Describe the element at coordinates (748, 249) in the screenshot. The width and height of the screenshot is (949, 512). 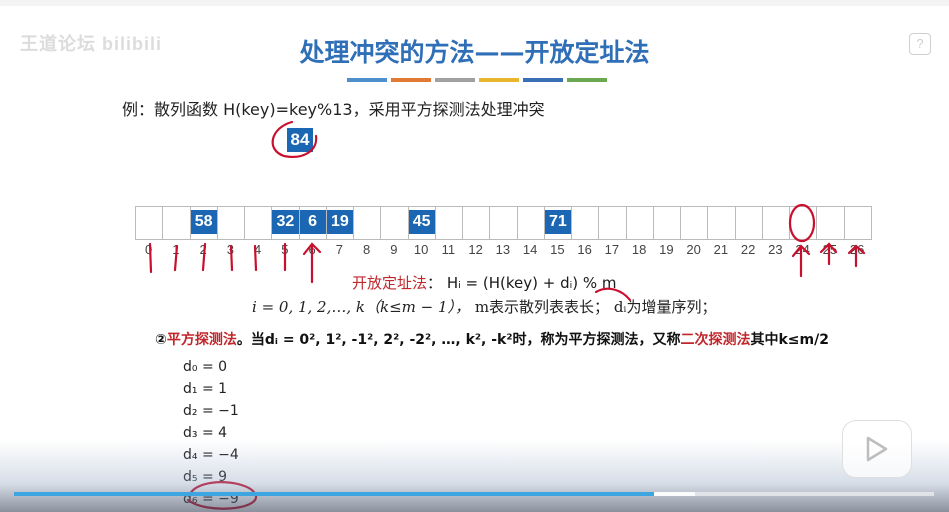
I see `hash-slot-index: 22` at that location.